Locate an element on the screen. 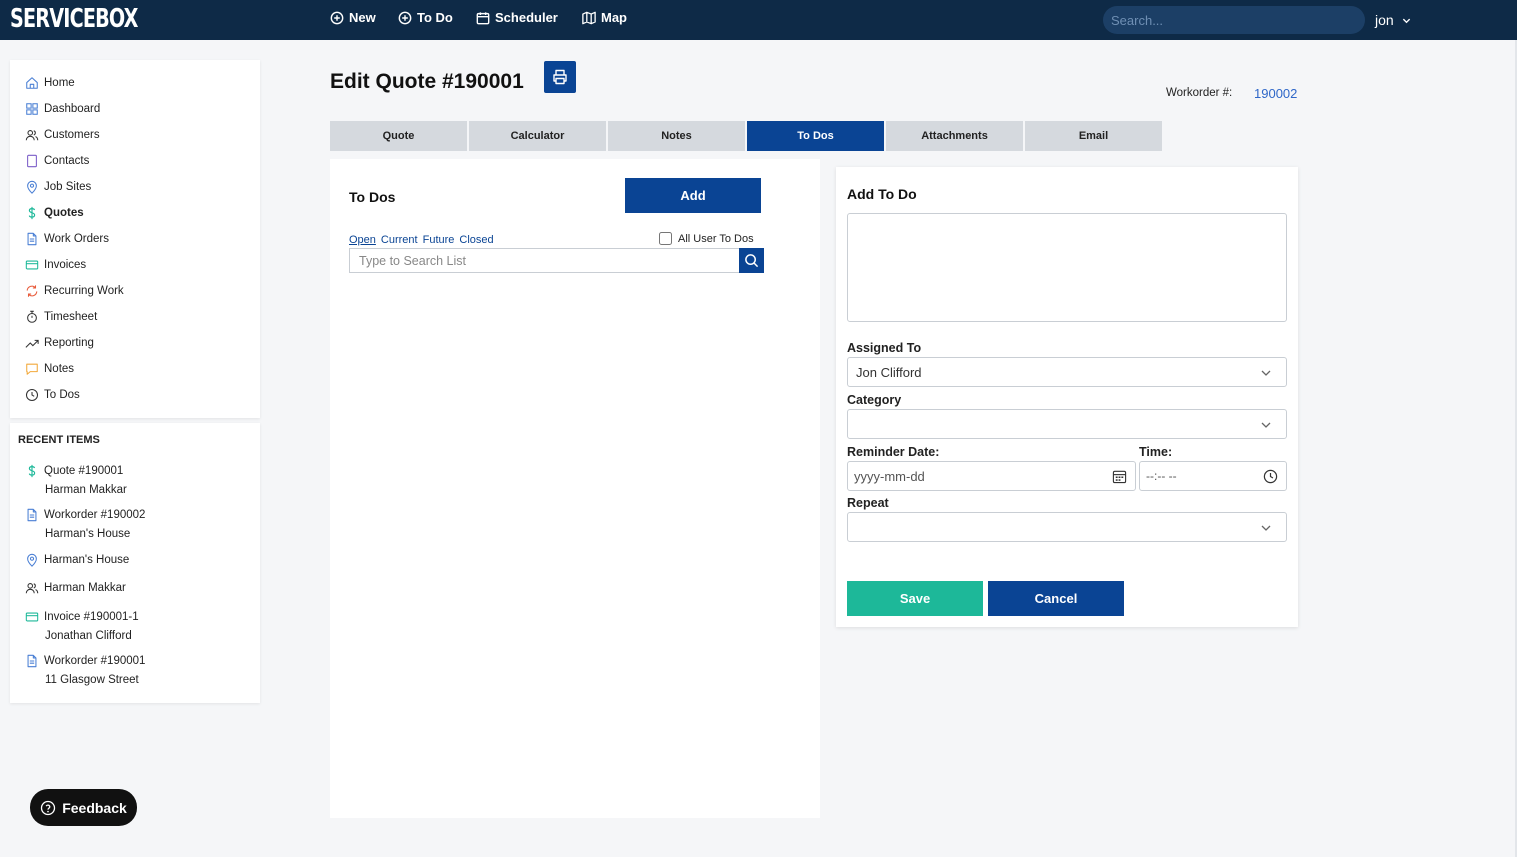 This screenshot has height=857, width=1517. category-label: Category is located at coordinates (874, 400).